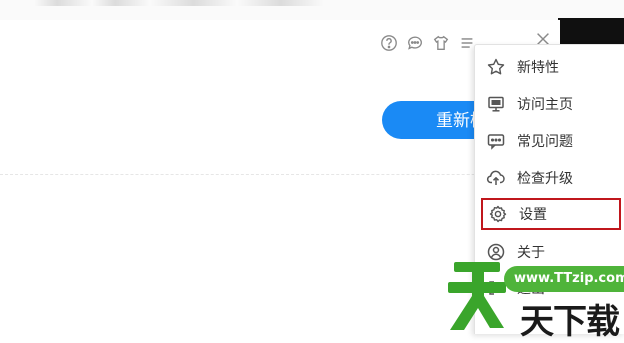  Describe the element at coordinates (570, 322) in the screenshot. I see `watermark-brand: 天下载` at that location.